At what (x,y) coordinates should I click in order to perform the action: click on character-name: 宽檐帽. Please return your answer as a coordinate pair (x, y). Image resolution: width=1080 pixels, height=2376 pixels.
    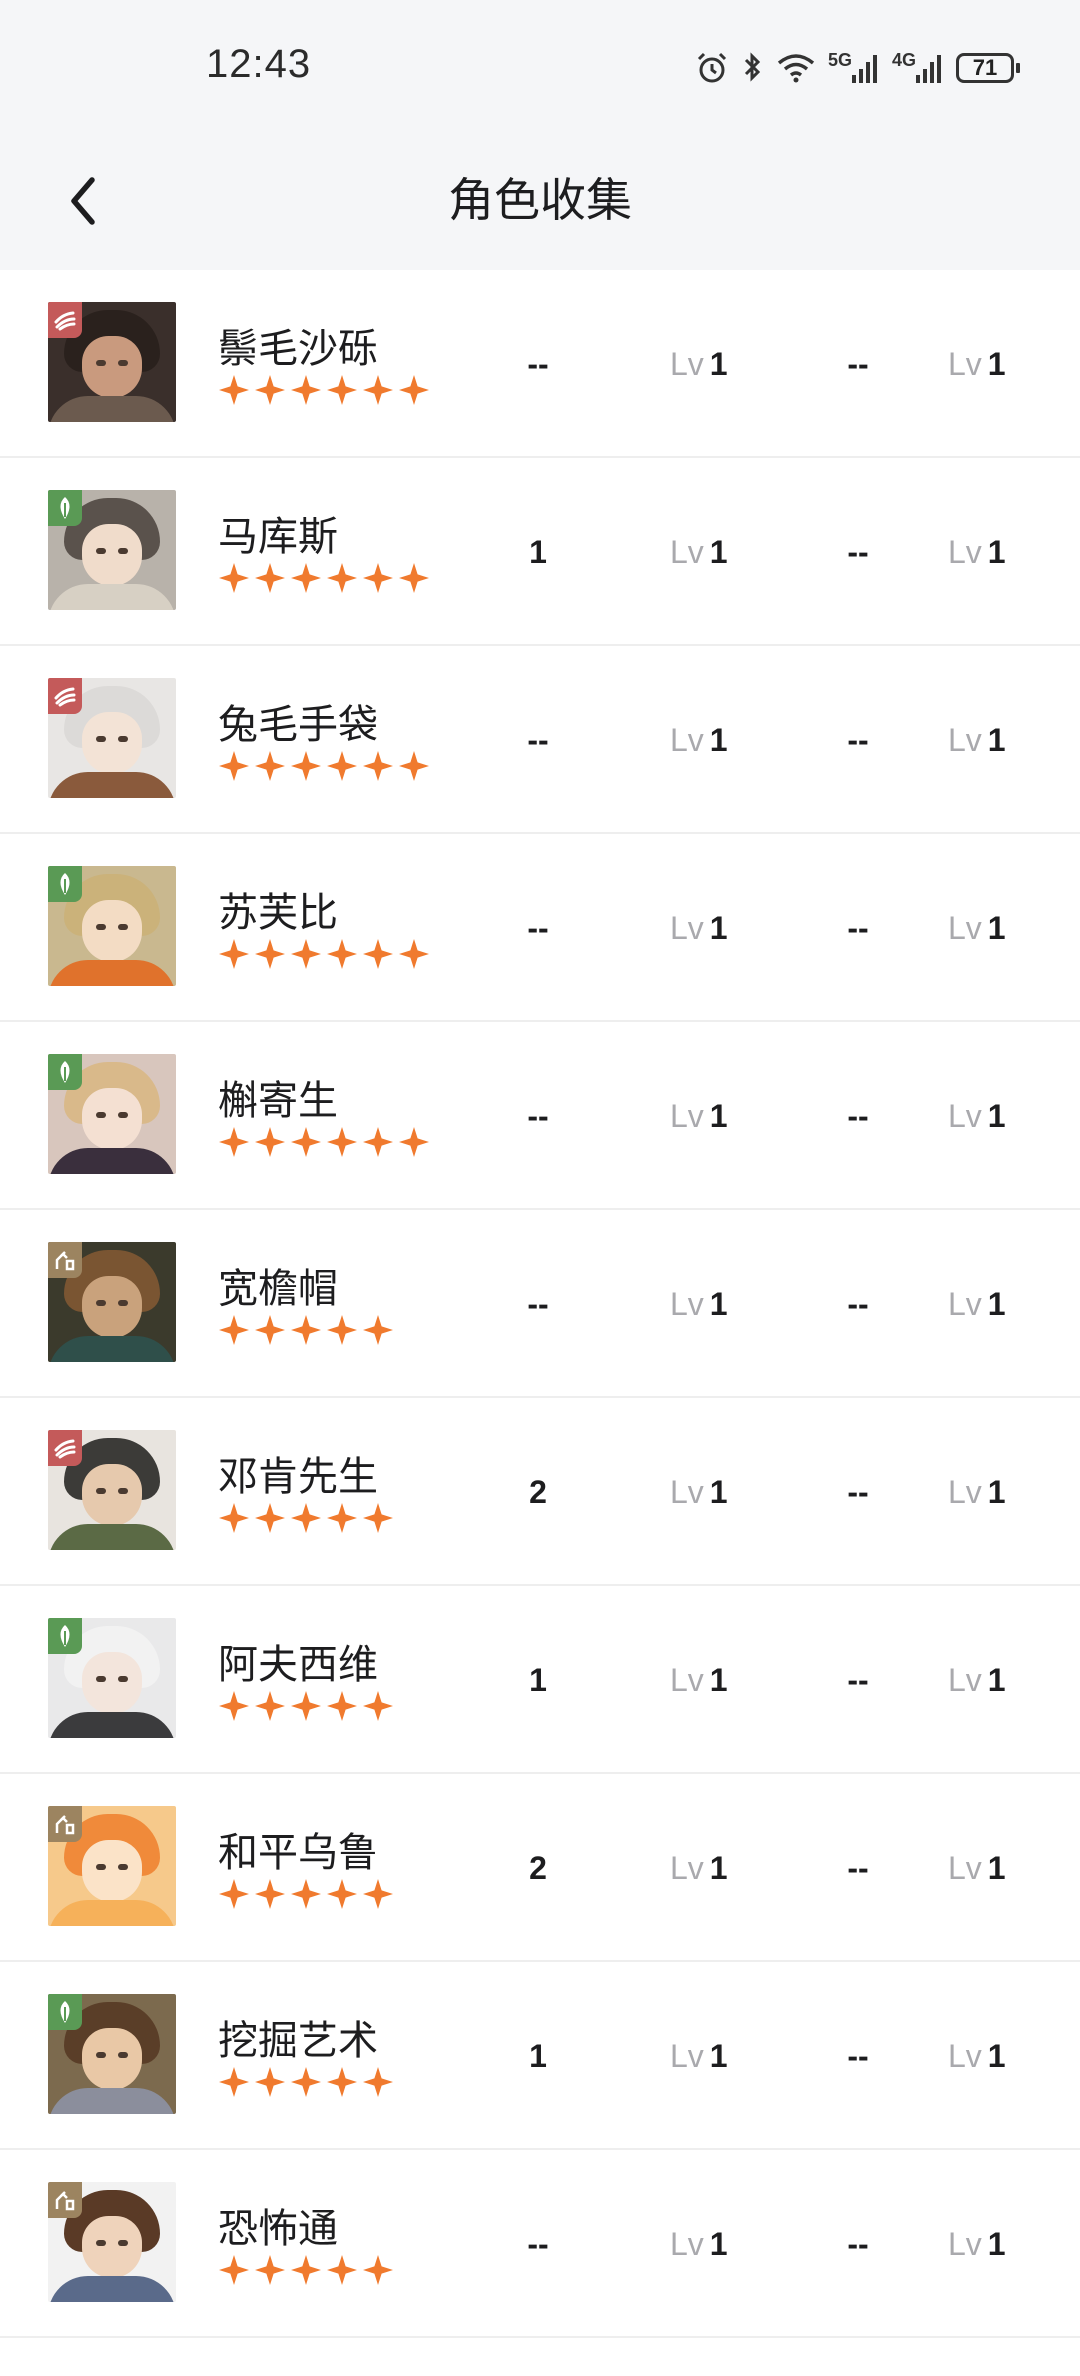
    Looking at the image, I should click on (278, 1289).